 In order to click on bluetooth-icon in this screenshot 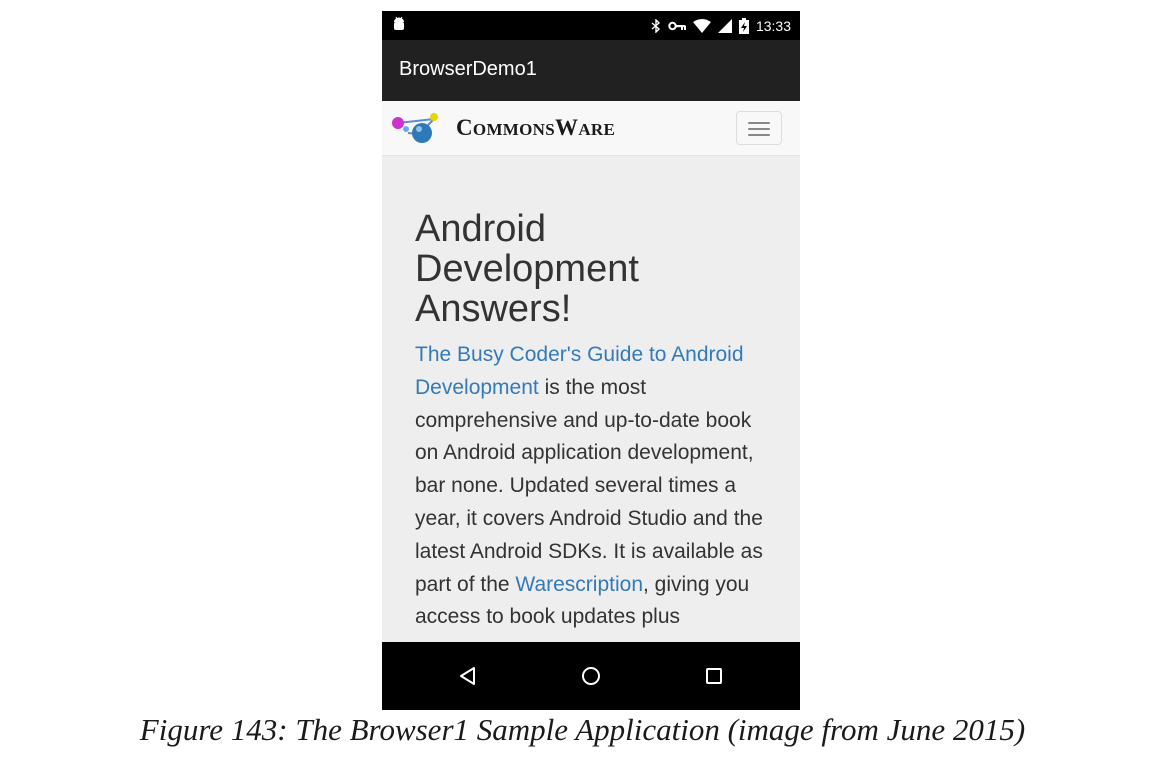, I will do `click(655, 25)`.